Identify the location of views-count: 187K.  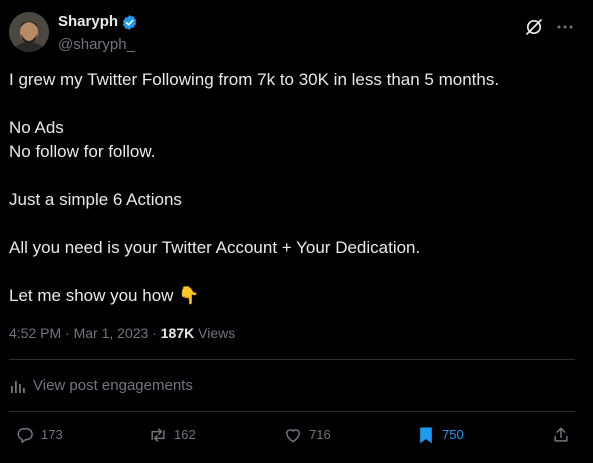
(177, 333).